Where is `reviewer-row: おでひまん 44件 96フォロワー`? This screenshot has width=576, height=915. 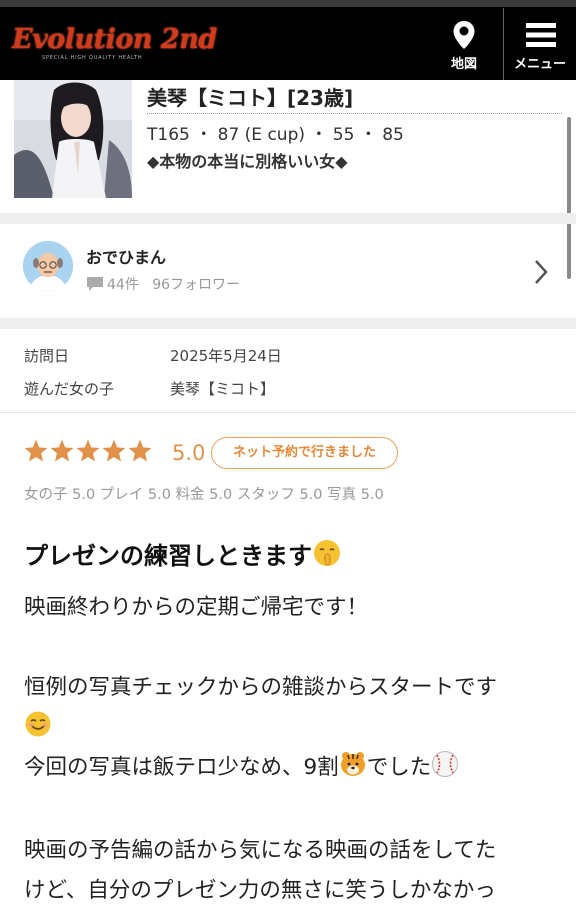
reviewer-row: おでひまん 44件 96フォロワー is located at coordinates (288, 271).